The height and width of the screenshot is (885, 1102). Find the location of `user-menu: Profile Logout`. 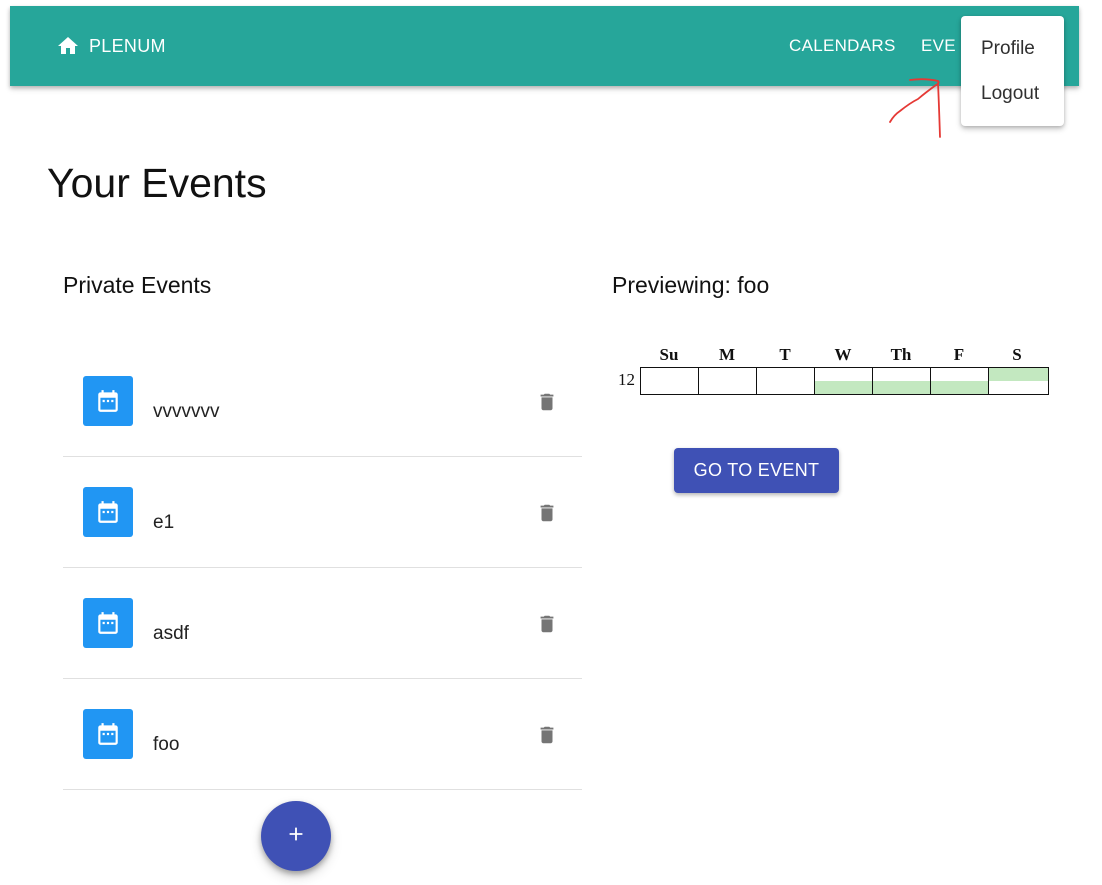

user-menu: Profile Logout is located at coordinates (1012, 71).